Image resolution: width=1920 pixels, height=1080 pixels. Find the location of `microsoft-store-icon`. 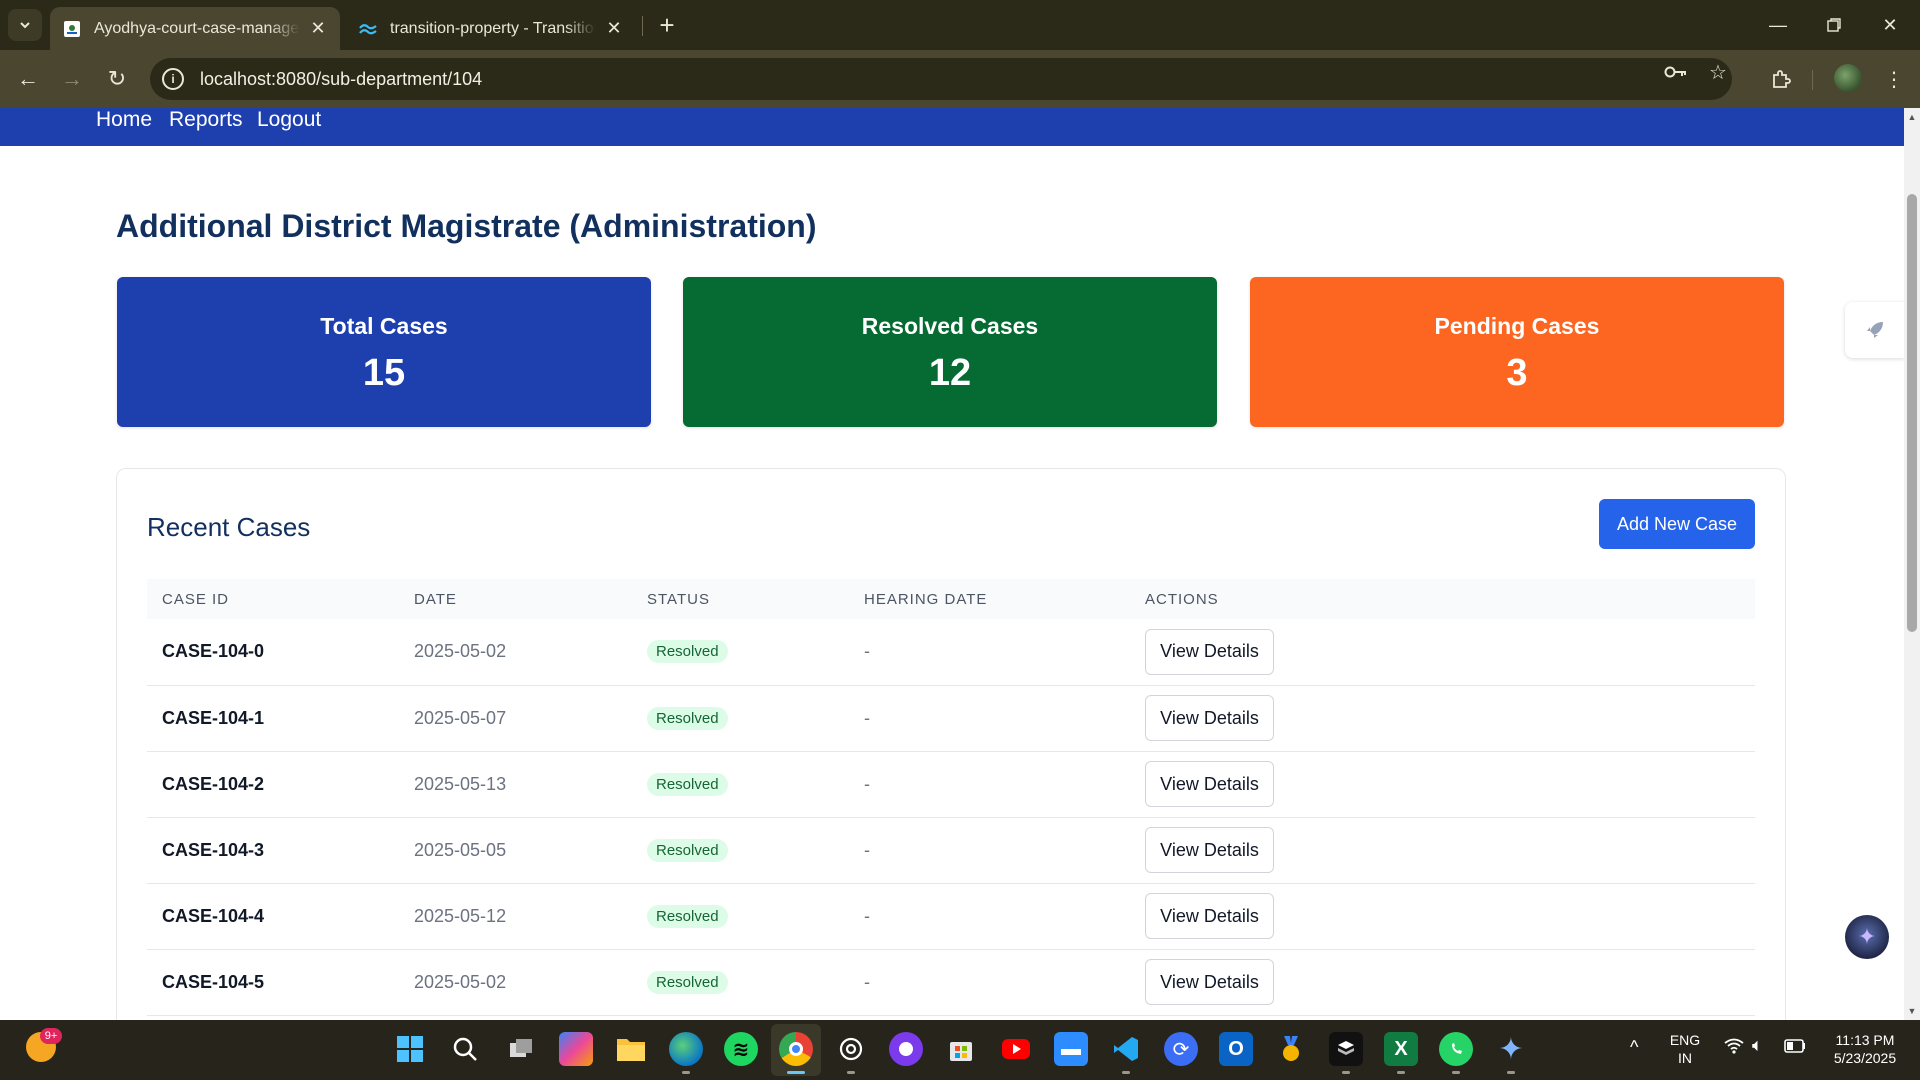

microsoft-store-icon is located at coordinates (961, 1049).